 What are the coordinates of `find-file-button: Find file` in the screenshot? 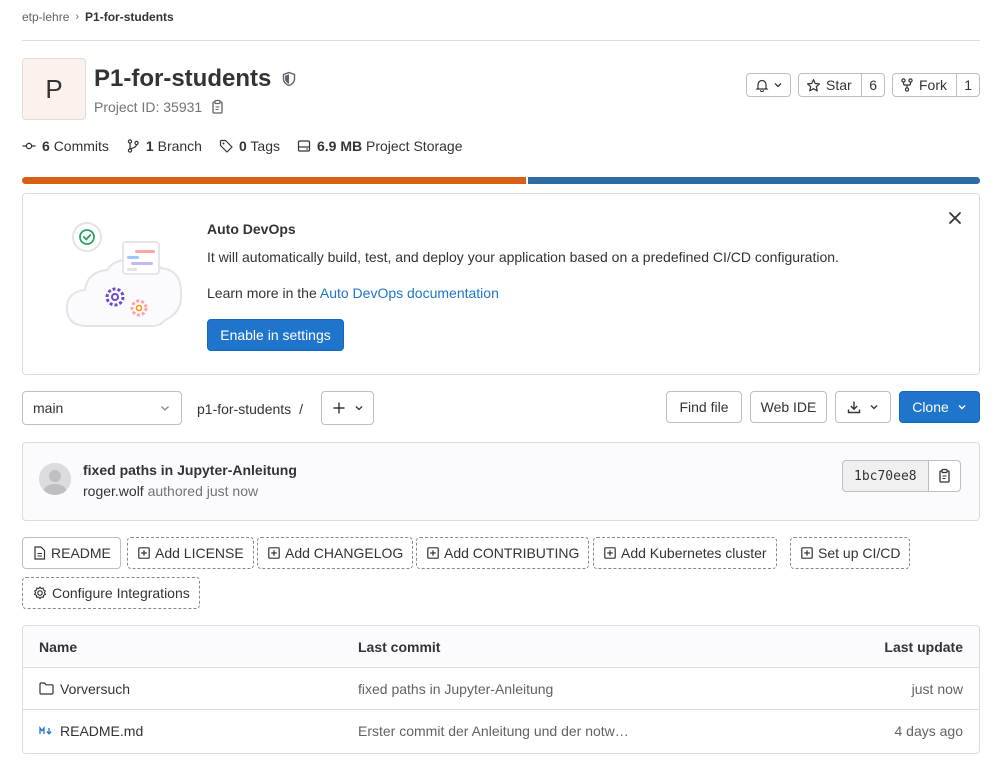 It's located at (704, 407).